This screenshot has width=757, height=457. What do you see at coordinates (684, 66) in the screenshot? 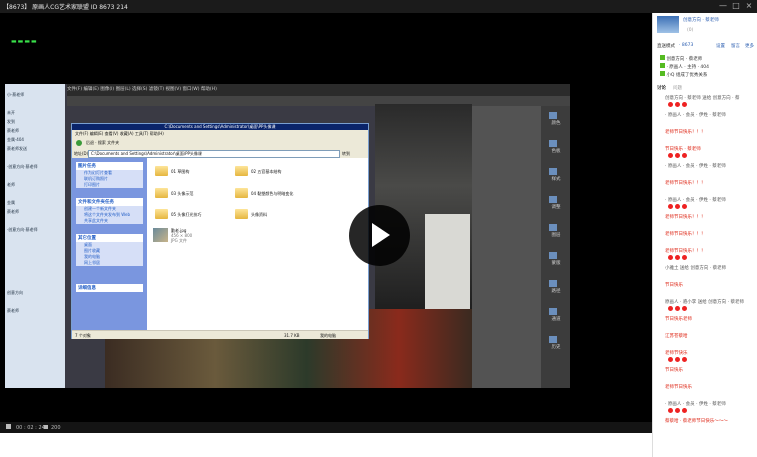
I see `user-list-item: · 原画人 · 主持 · 404` at bounding box center [684, 66].